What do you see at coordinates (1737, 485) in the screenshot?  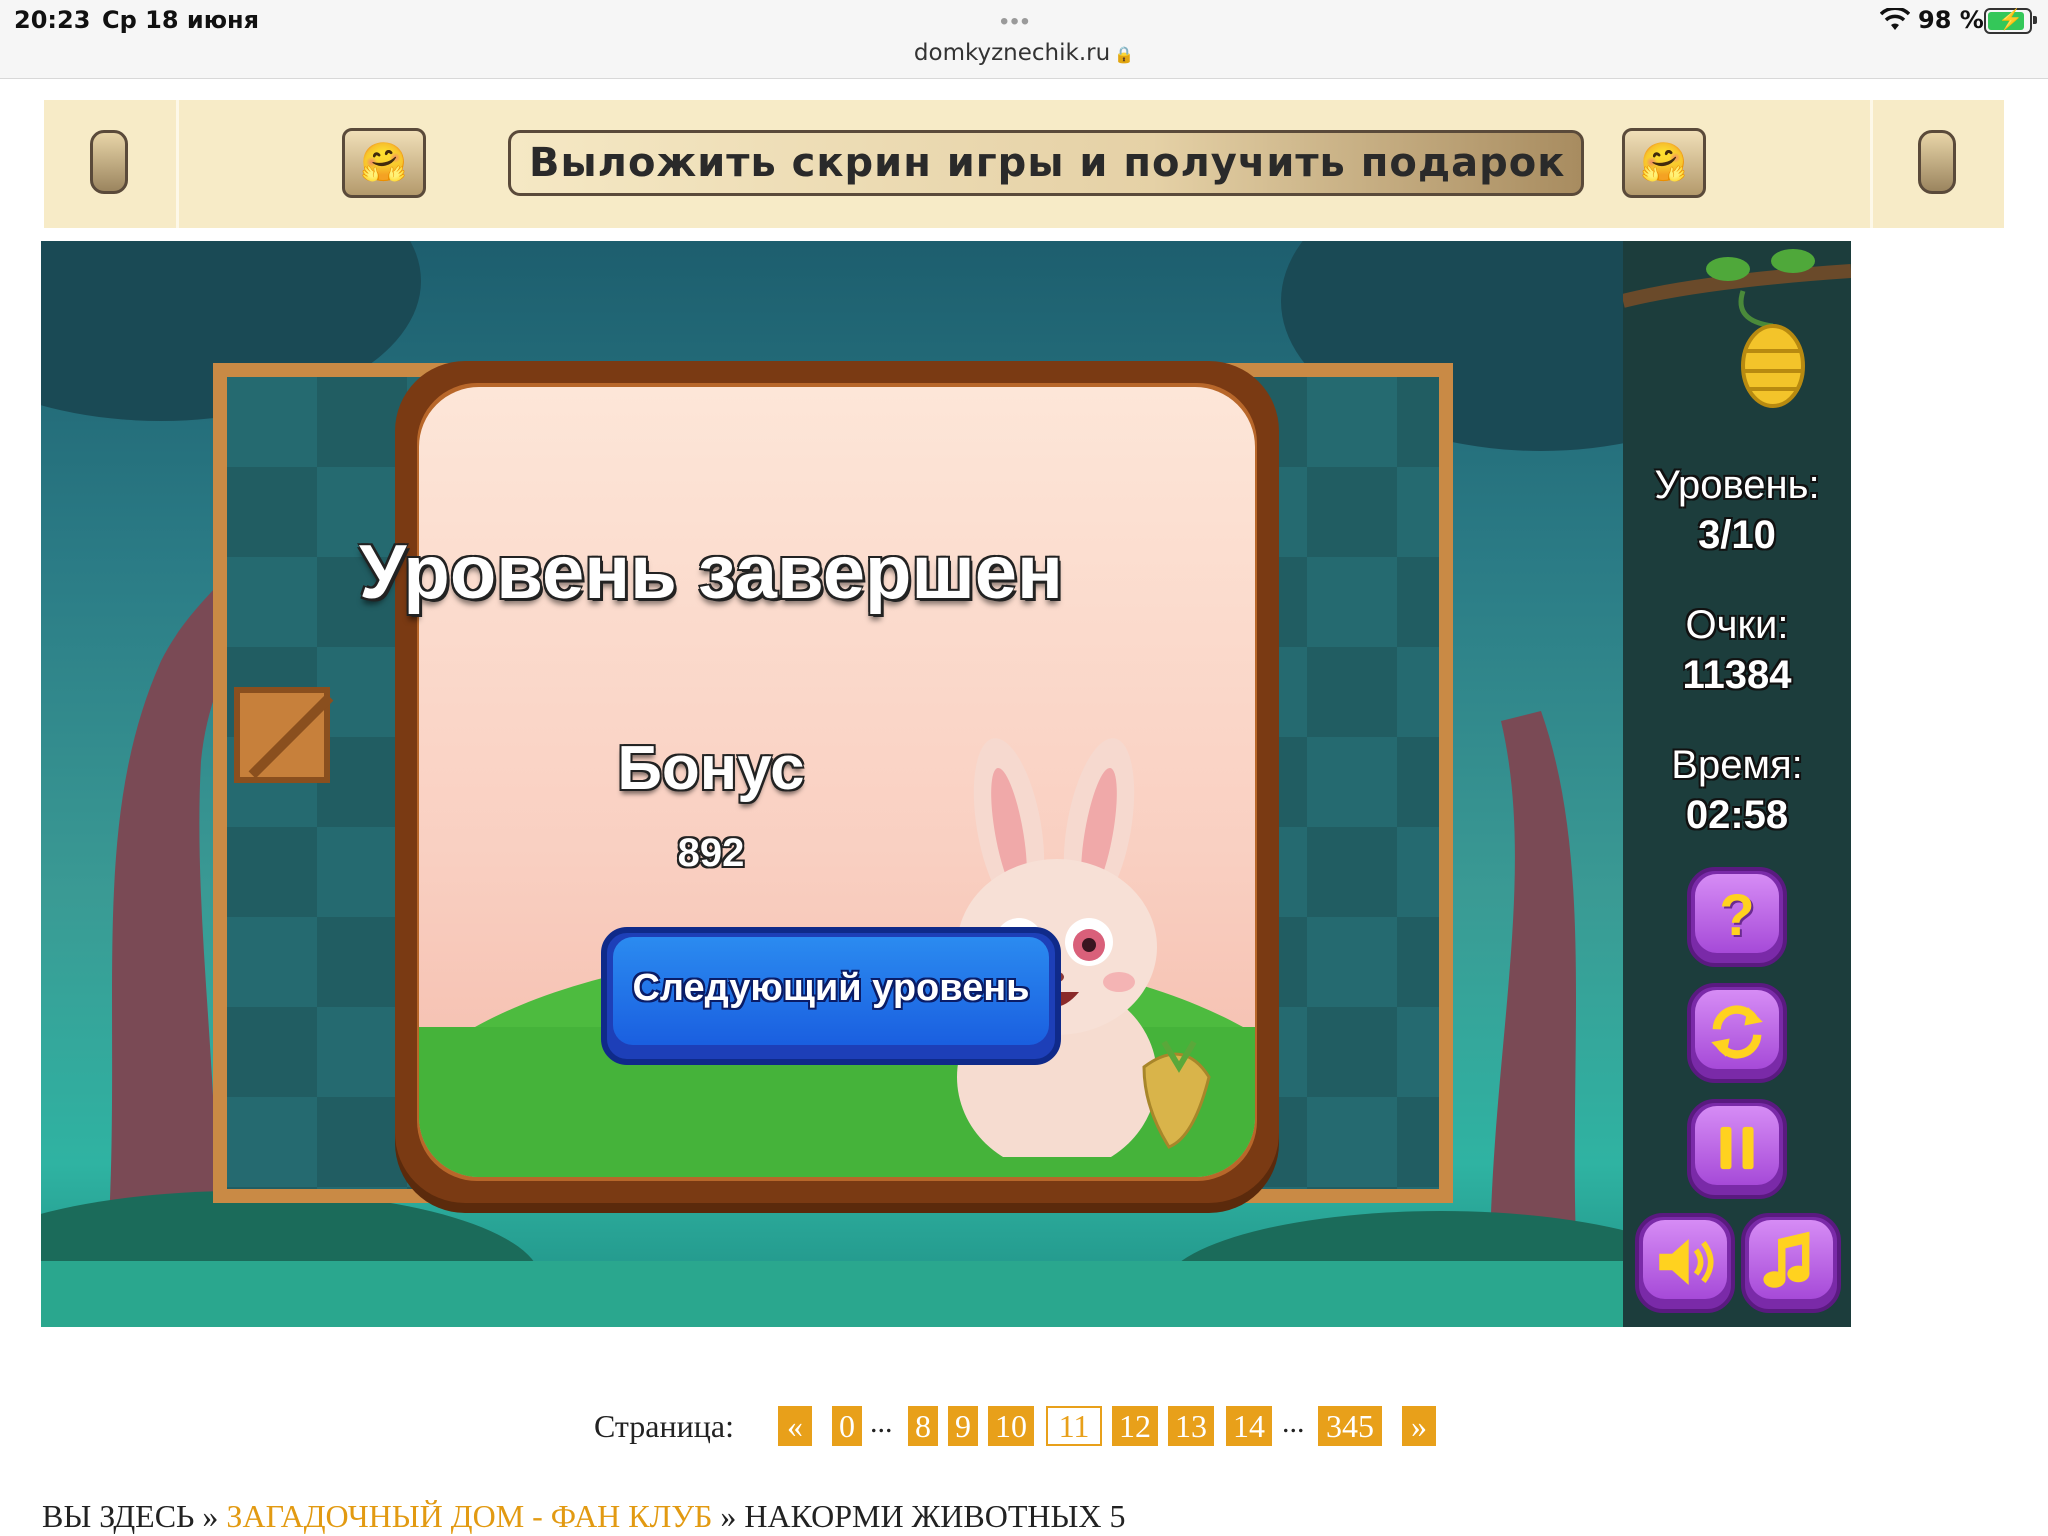 I see `level-label: Уровень:` at bounding box center [1737, 485].